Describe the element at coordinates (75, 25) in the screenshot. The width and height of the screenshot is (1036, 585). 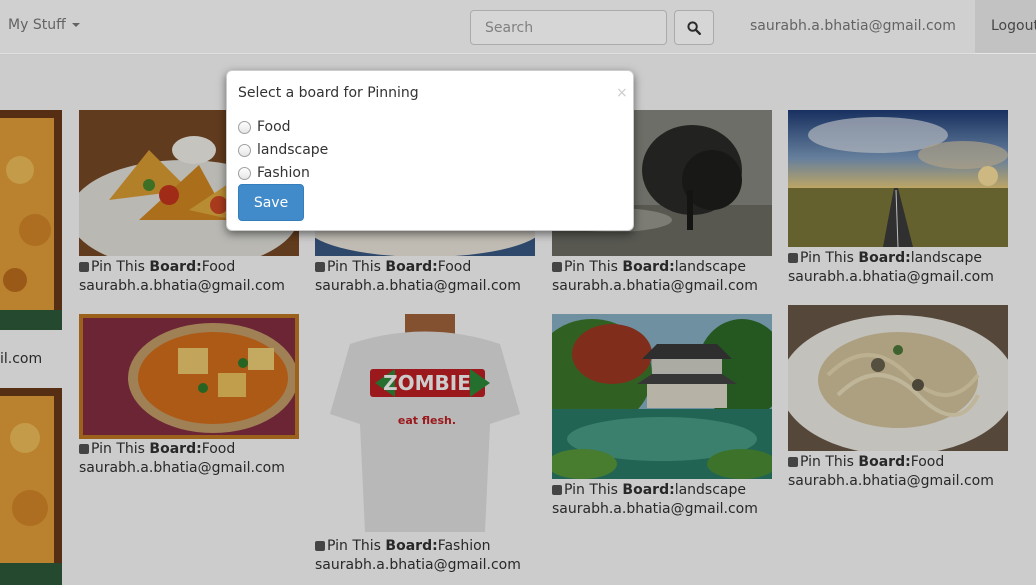
I see `caret-down-icon` at that location.